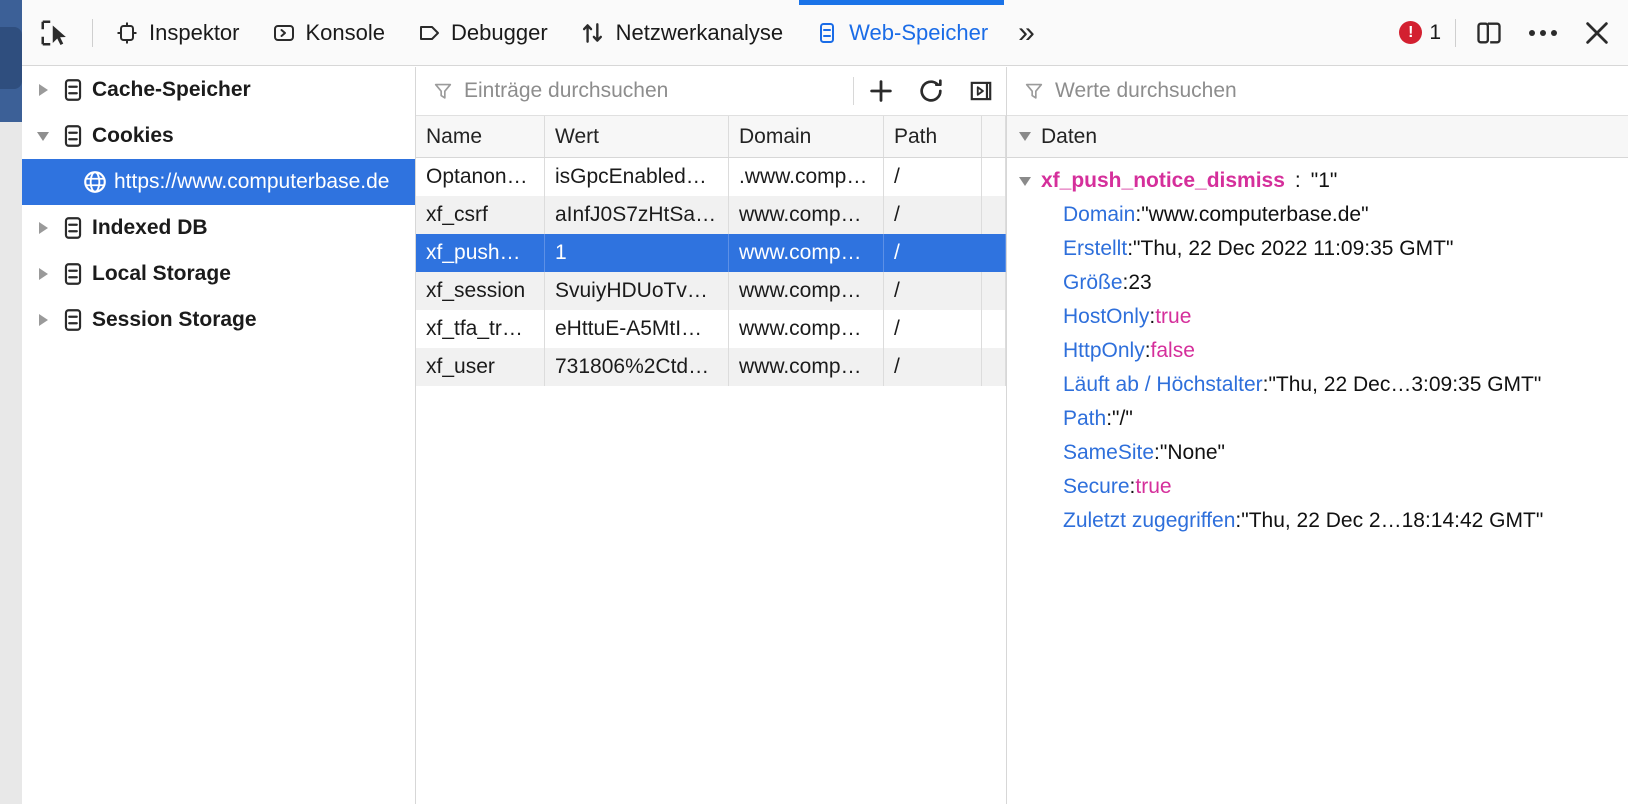 This screenshot has height=804, width=1628. I want to click on close-icon, so click(1597, 32).